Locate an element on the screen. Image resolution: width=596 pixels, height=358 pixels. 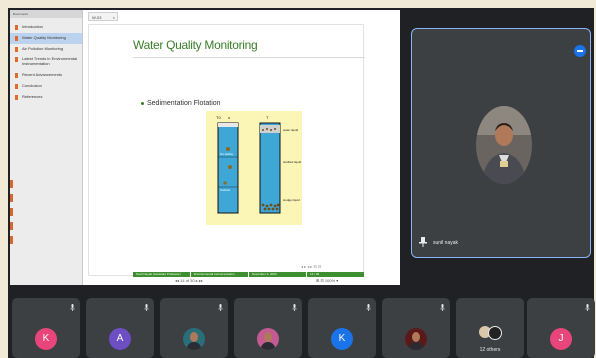
document-tab: W-03 × is located at coordinates (103, 16).